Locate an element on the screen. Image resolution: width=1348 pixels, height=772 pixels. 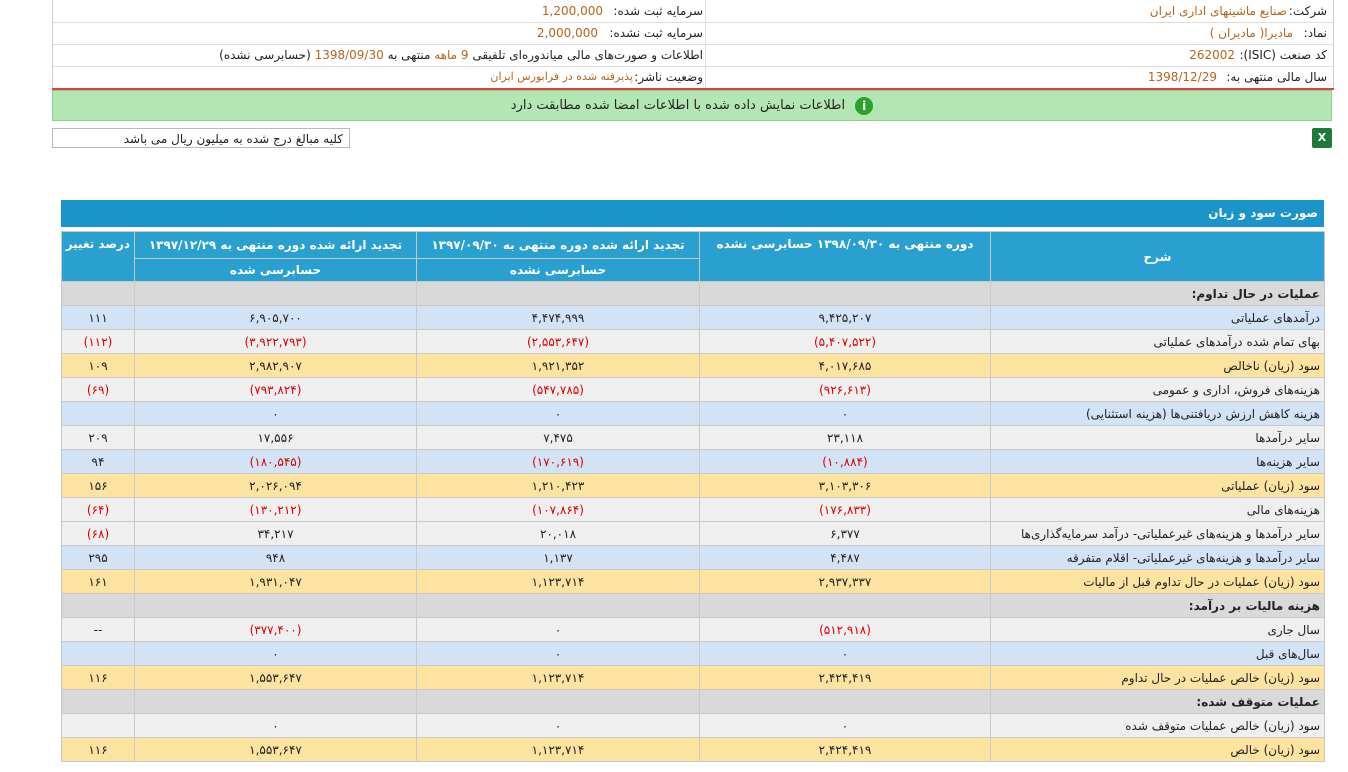
section-row: عملیات در حال تداوم: is located at coordinates (693, 293).